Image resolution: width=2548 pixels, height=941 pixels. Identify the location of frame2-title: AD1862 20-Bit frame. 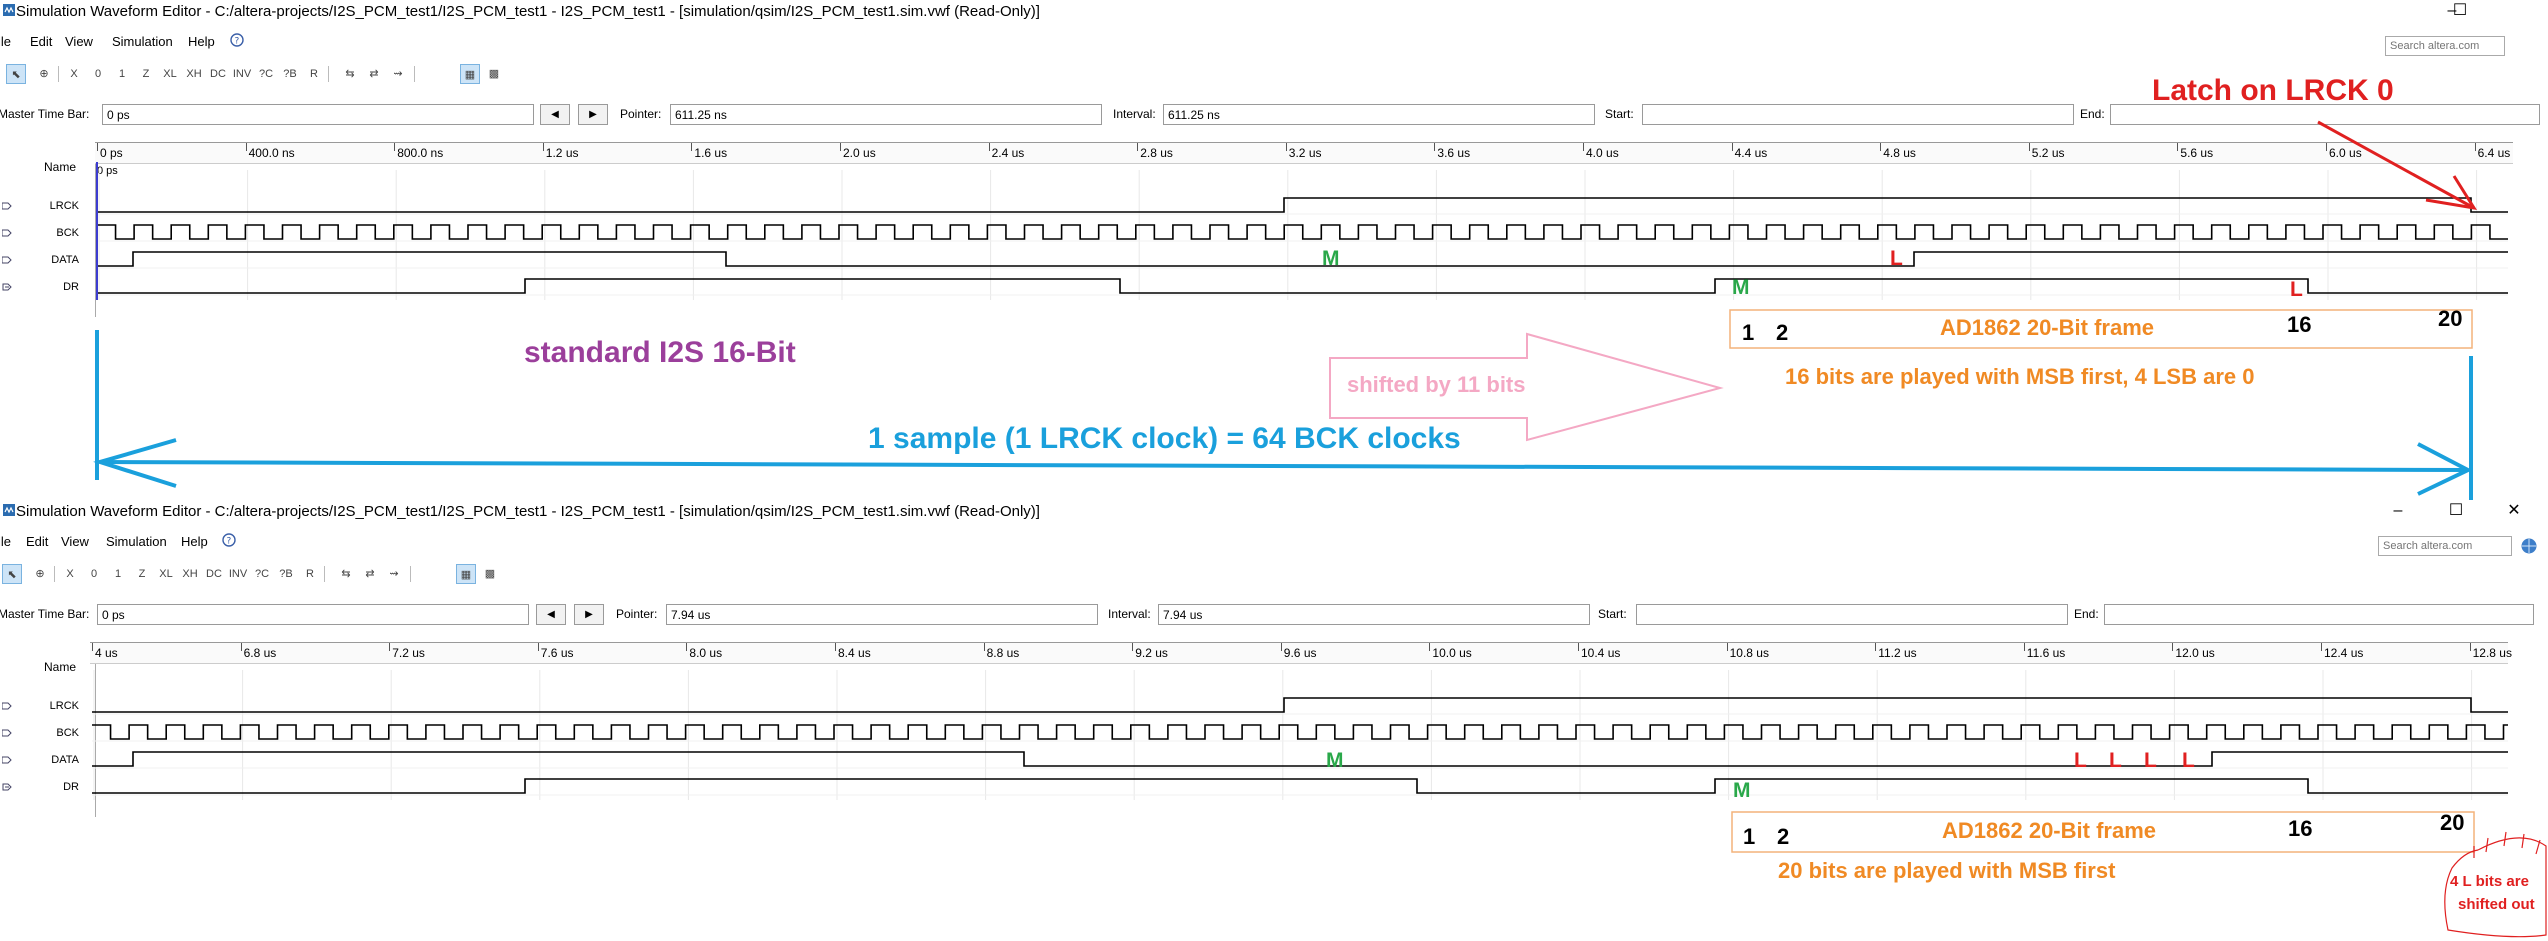
(2049, 830).